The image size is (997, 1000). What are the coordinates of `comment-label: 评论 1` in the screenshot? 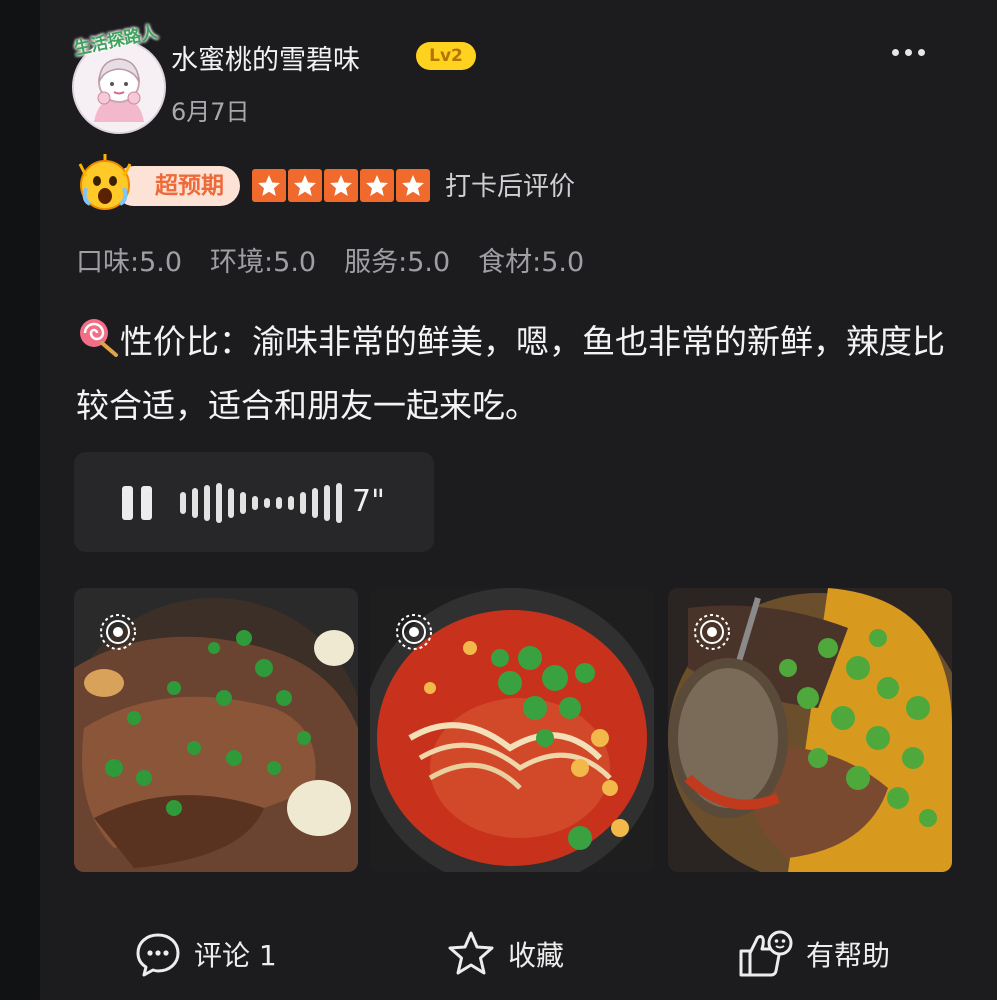 It's located at (235, 955).